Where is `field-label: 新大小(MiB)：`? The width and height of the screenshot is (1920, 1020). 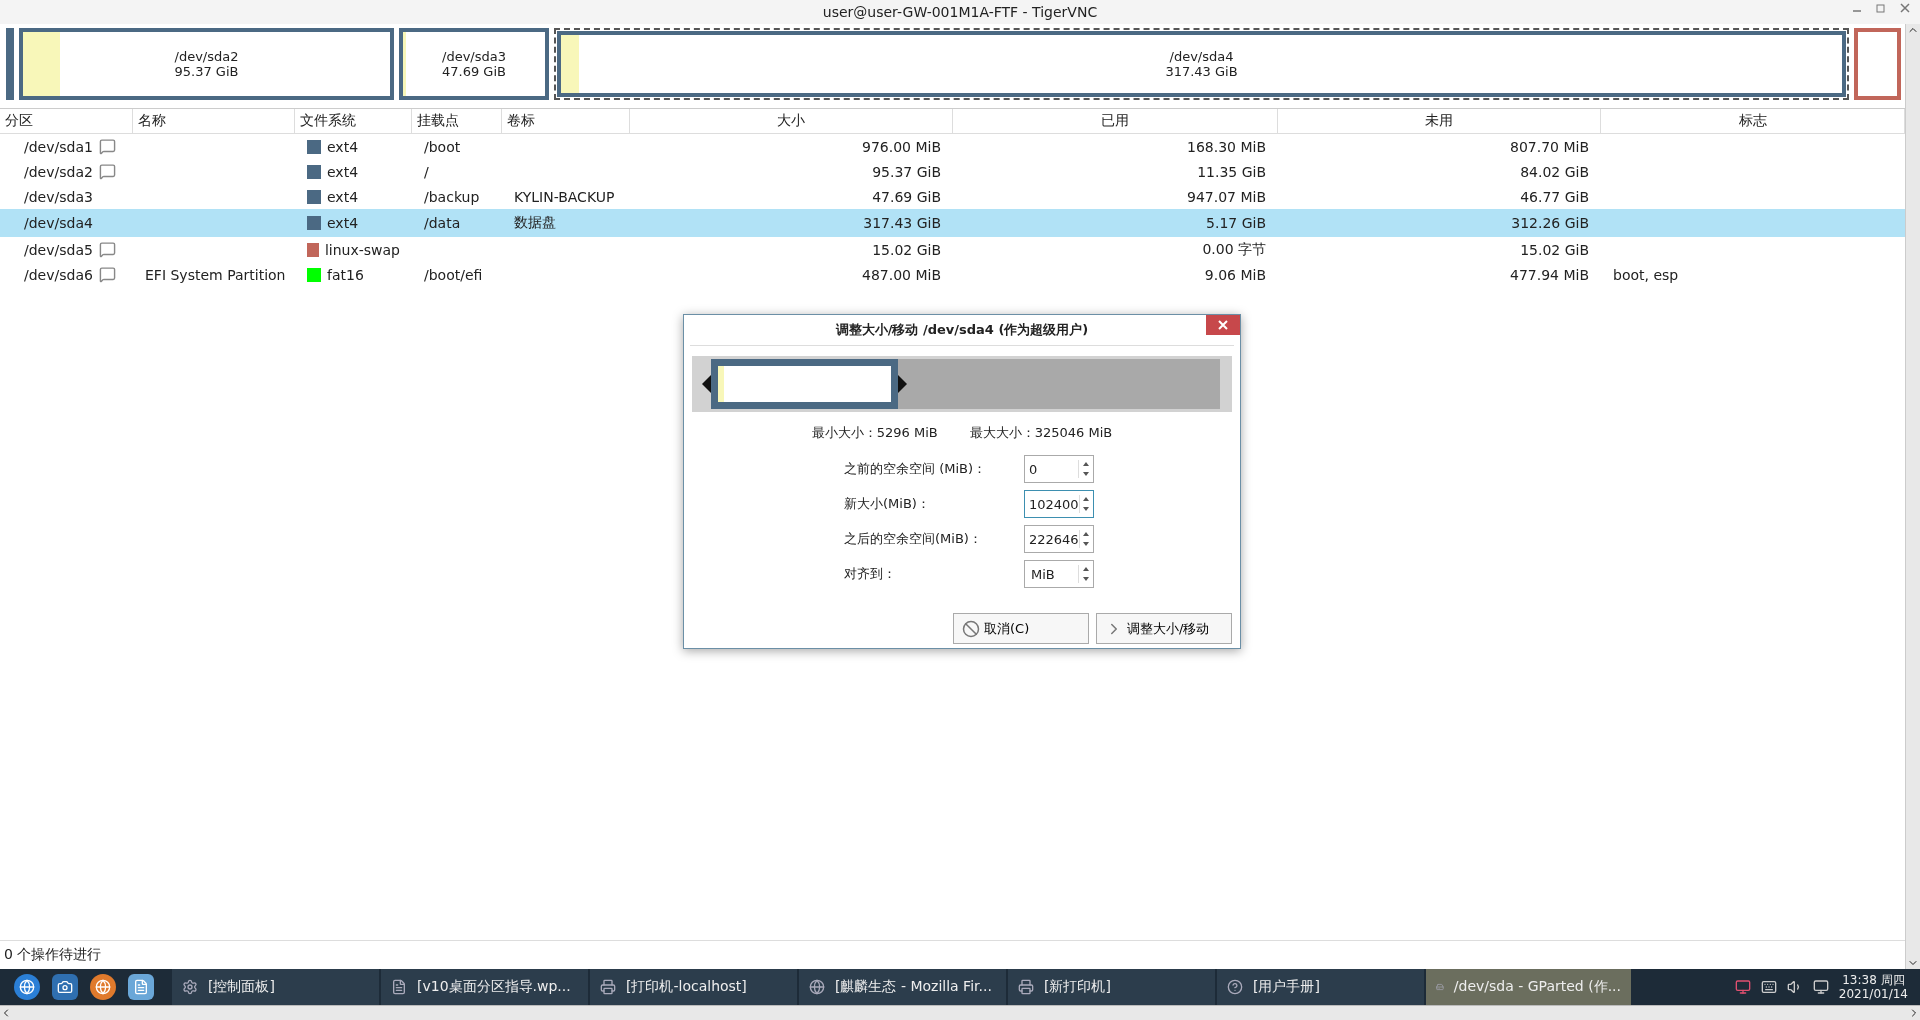 field-label: 新大小(MiB)： is located at coordinates (887, 504).